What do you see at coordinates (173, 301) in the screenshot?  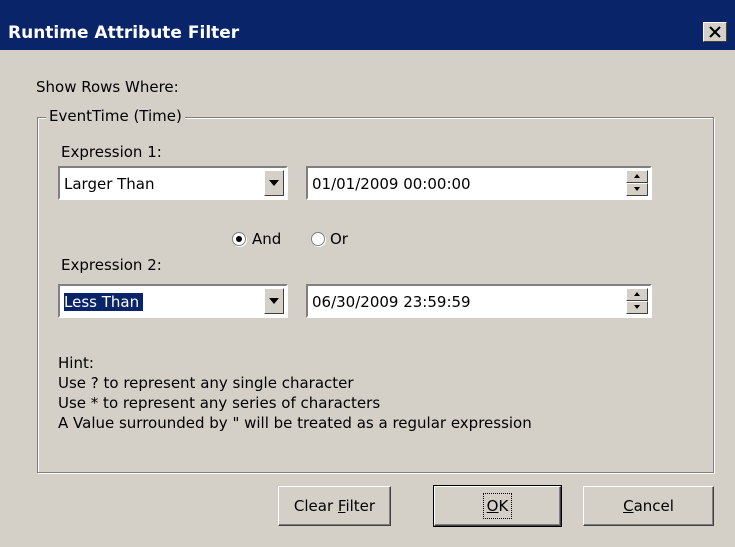 I see `expression2-operator-select: Less Than` at bounding box center [173, 301].